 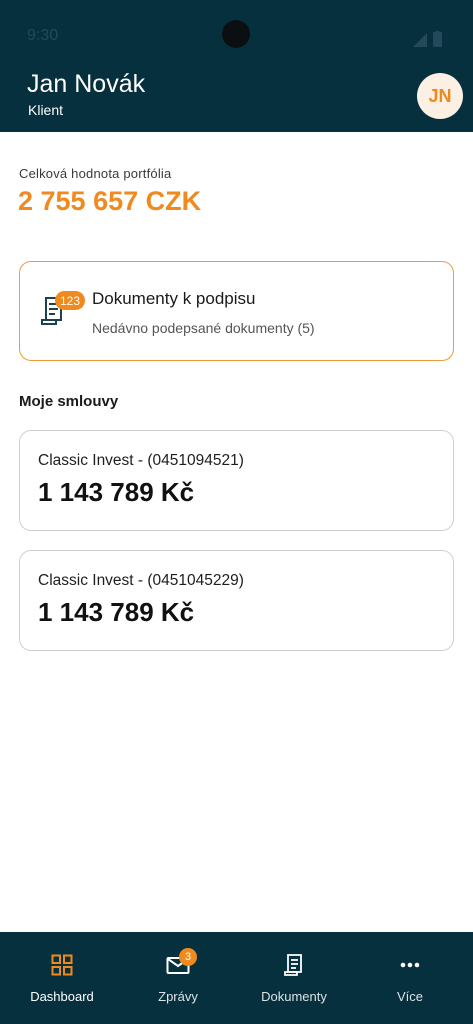 I want to click on nav-item-more: Více, so click(x=410, y=978).